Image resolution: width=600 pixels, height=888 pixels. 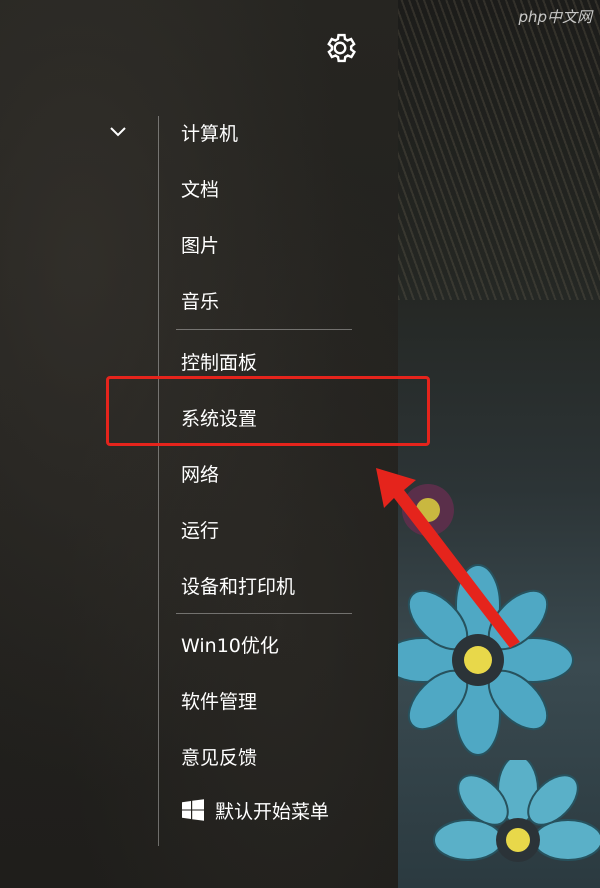 I want to click on site-watermark: php中文网, so click(x=555, y=17).